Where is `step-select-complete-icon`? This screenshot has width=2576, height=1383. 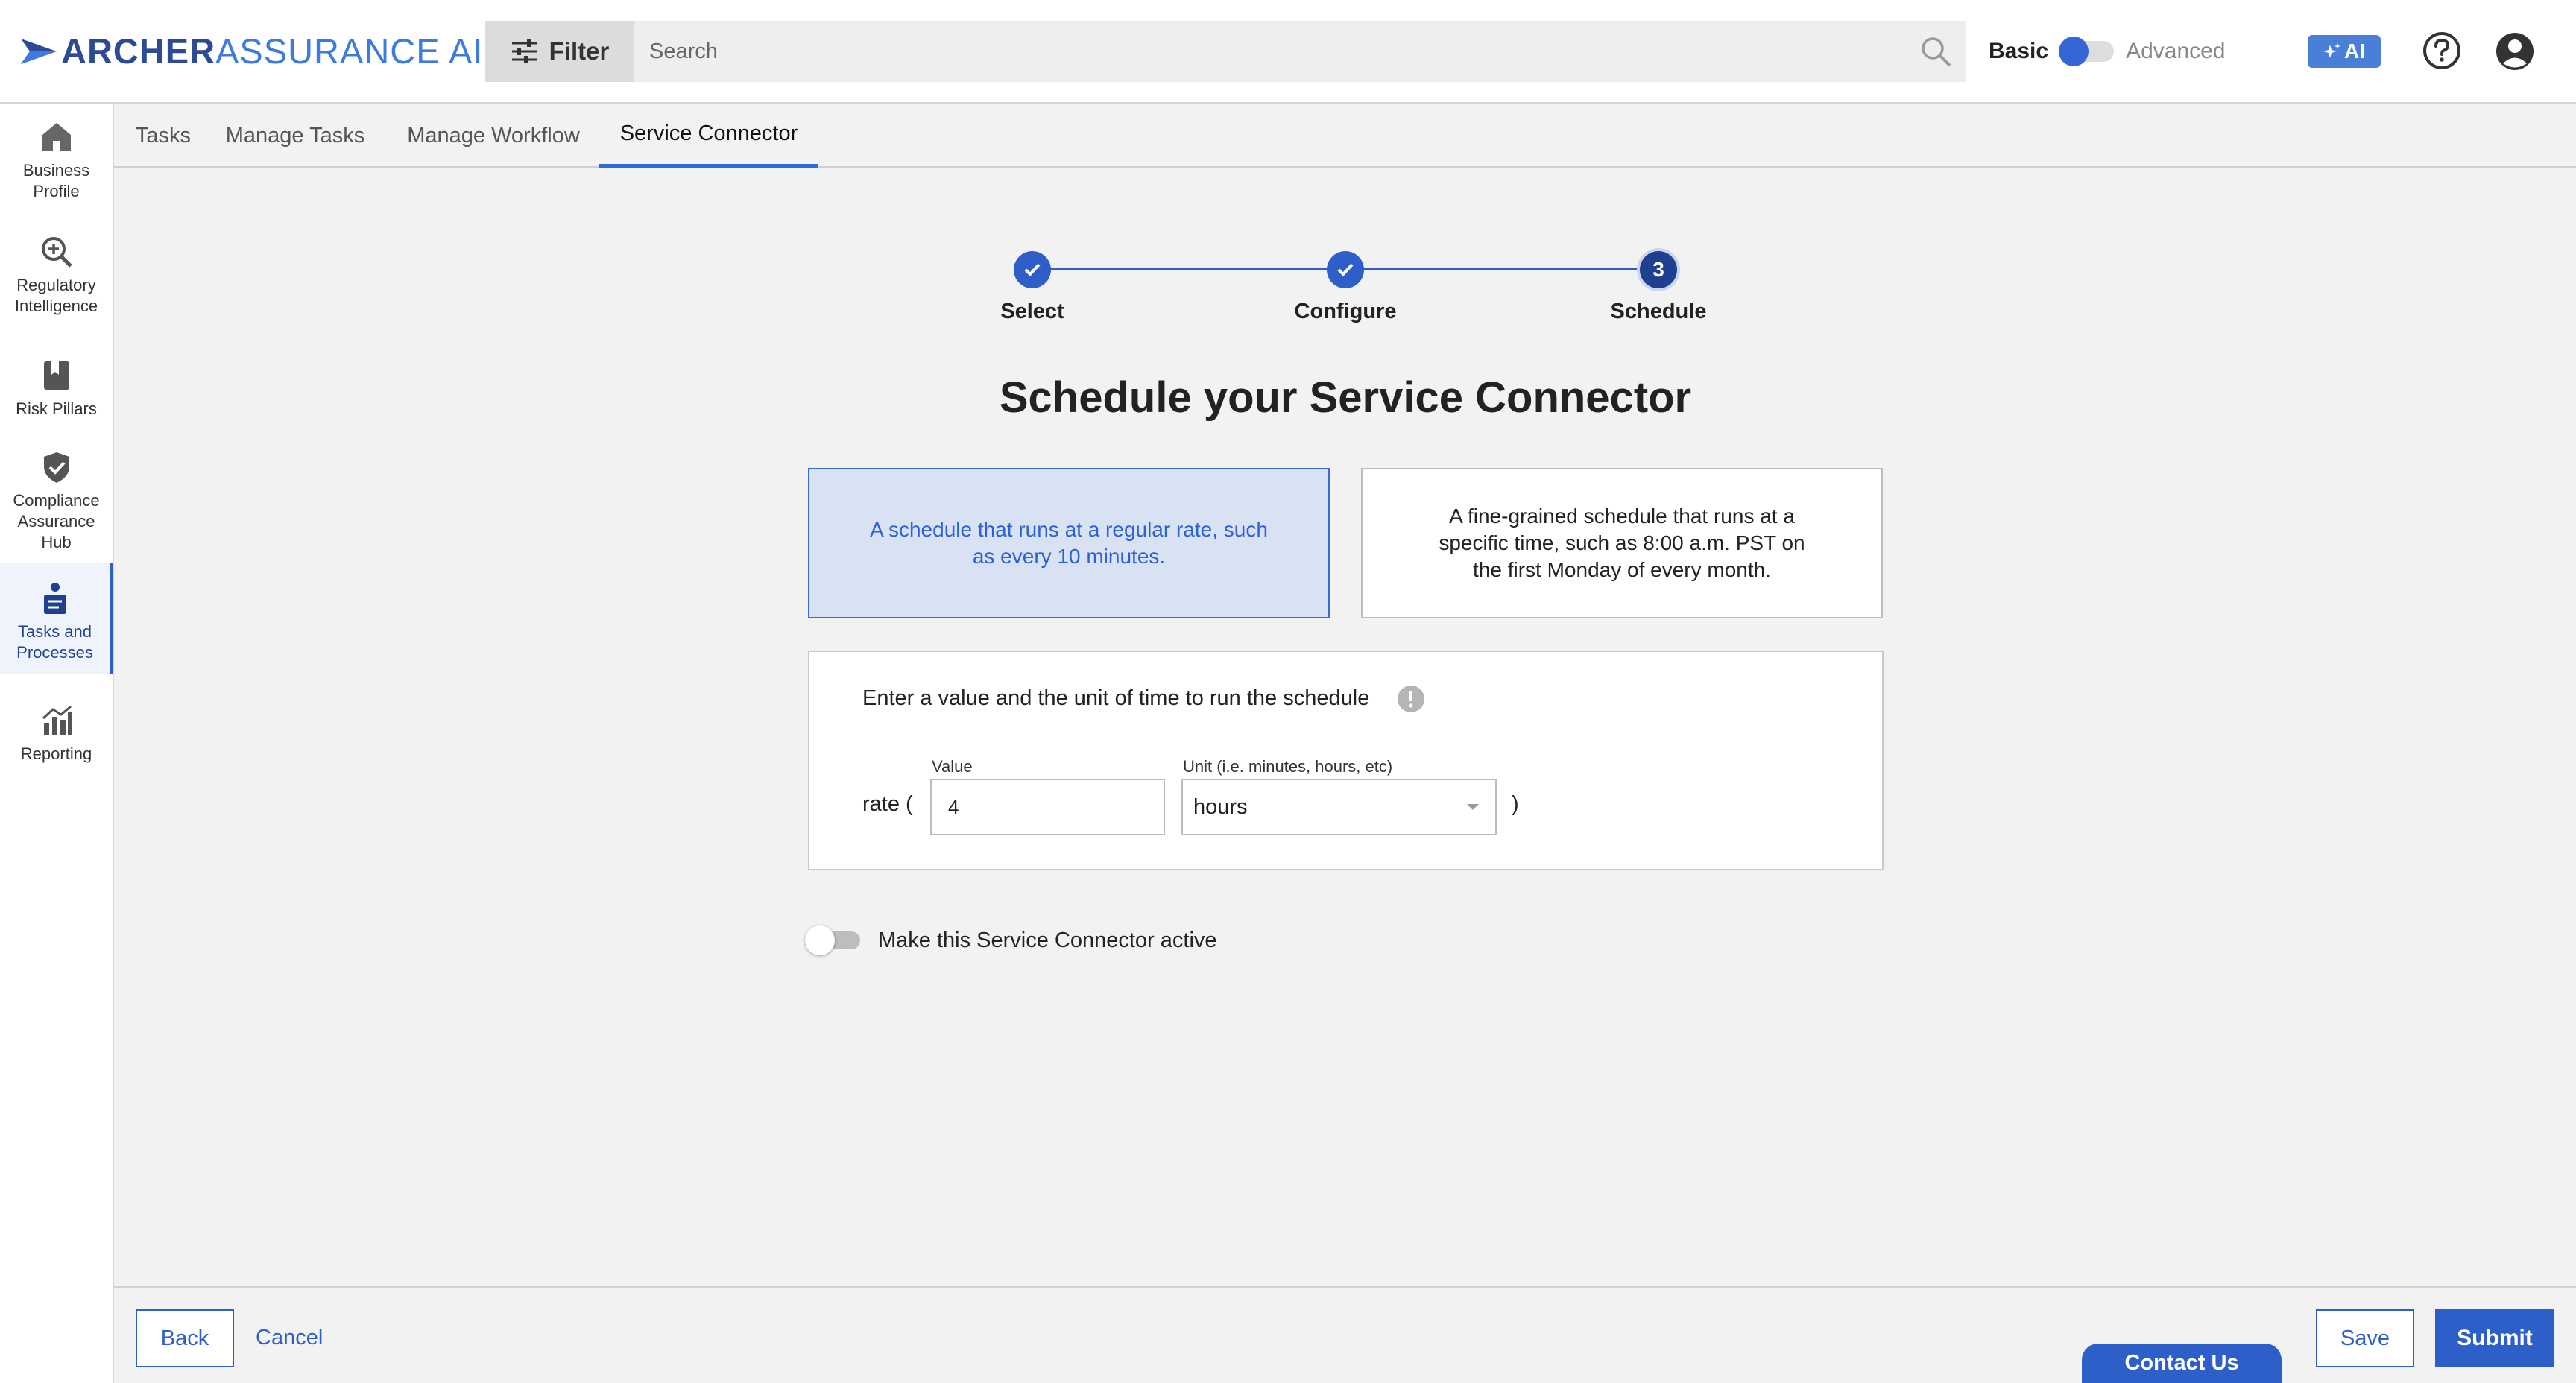 step-select-complete-icon is located at coordinates (1032, 269).